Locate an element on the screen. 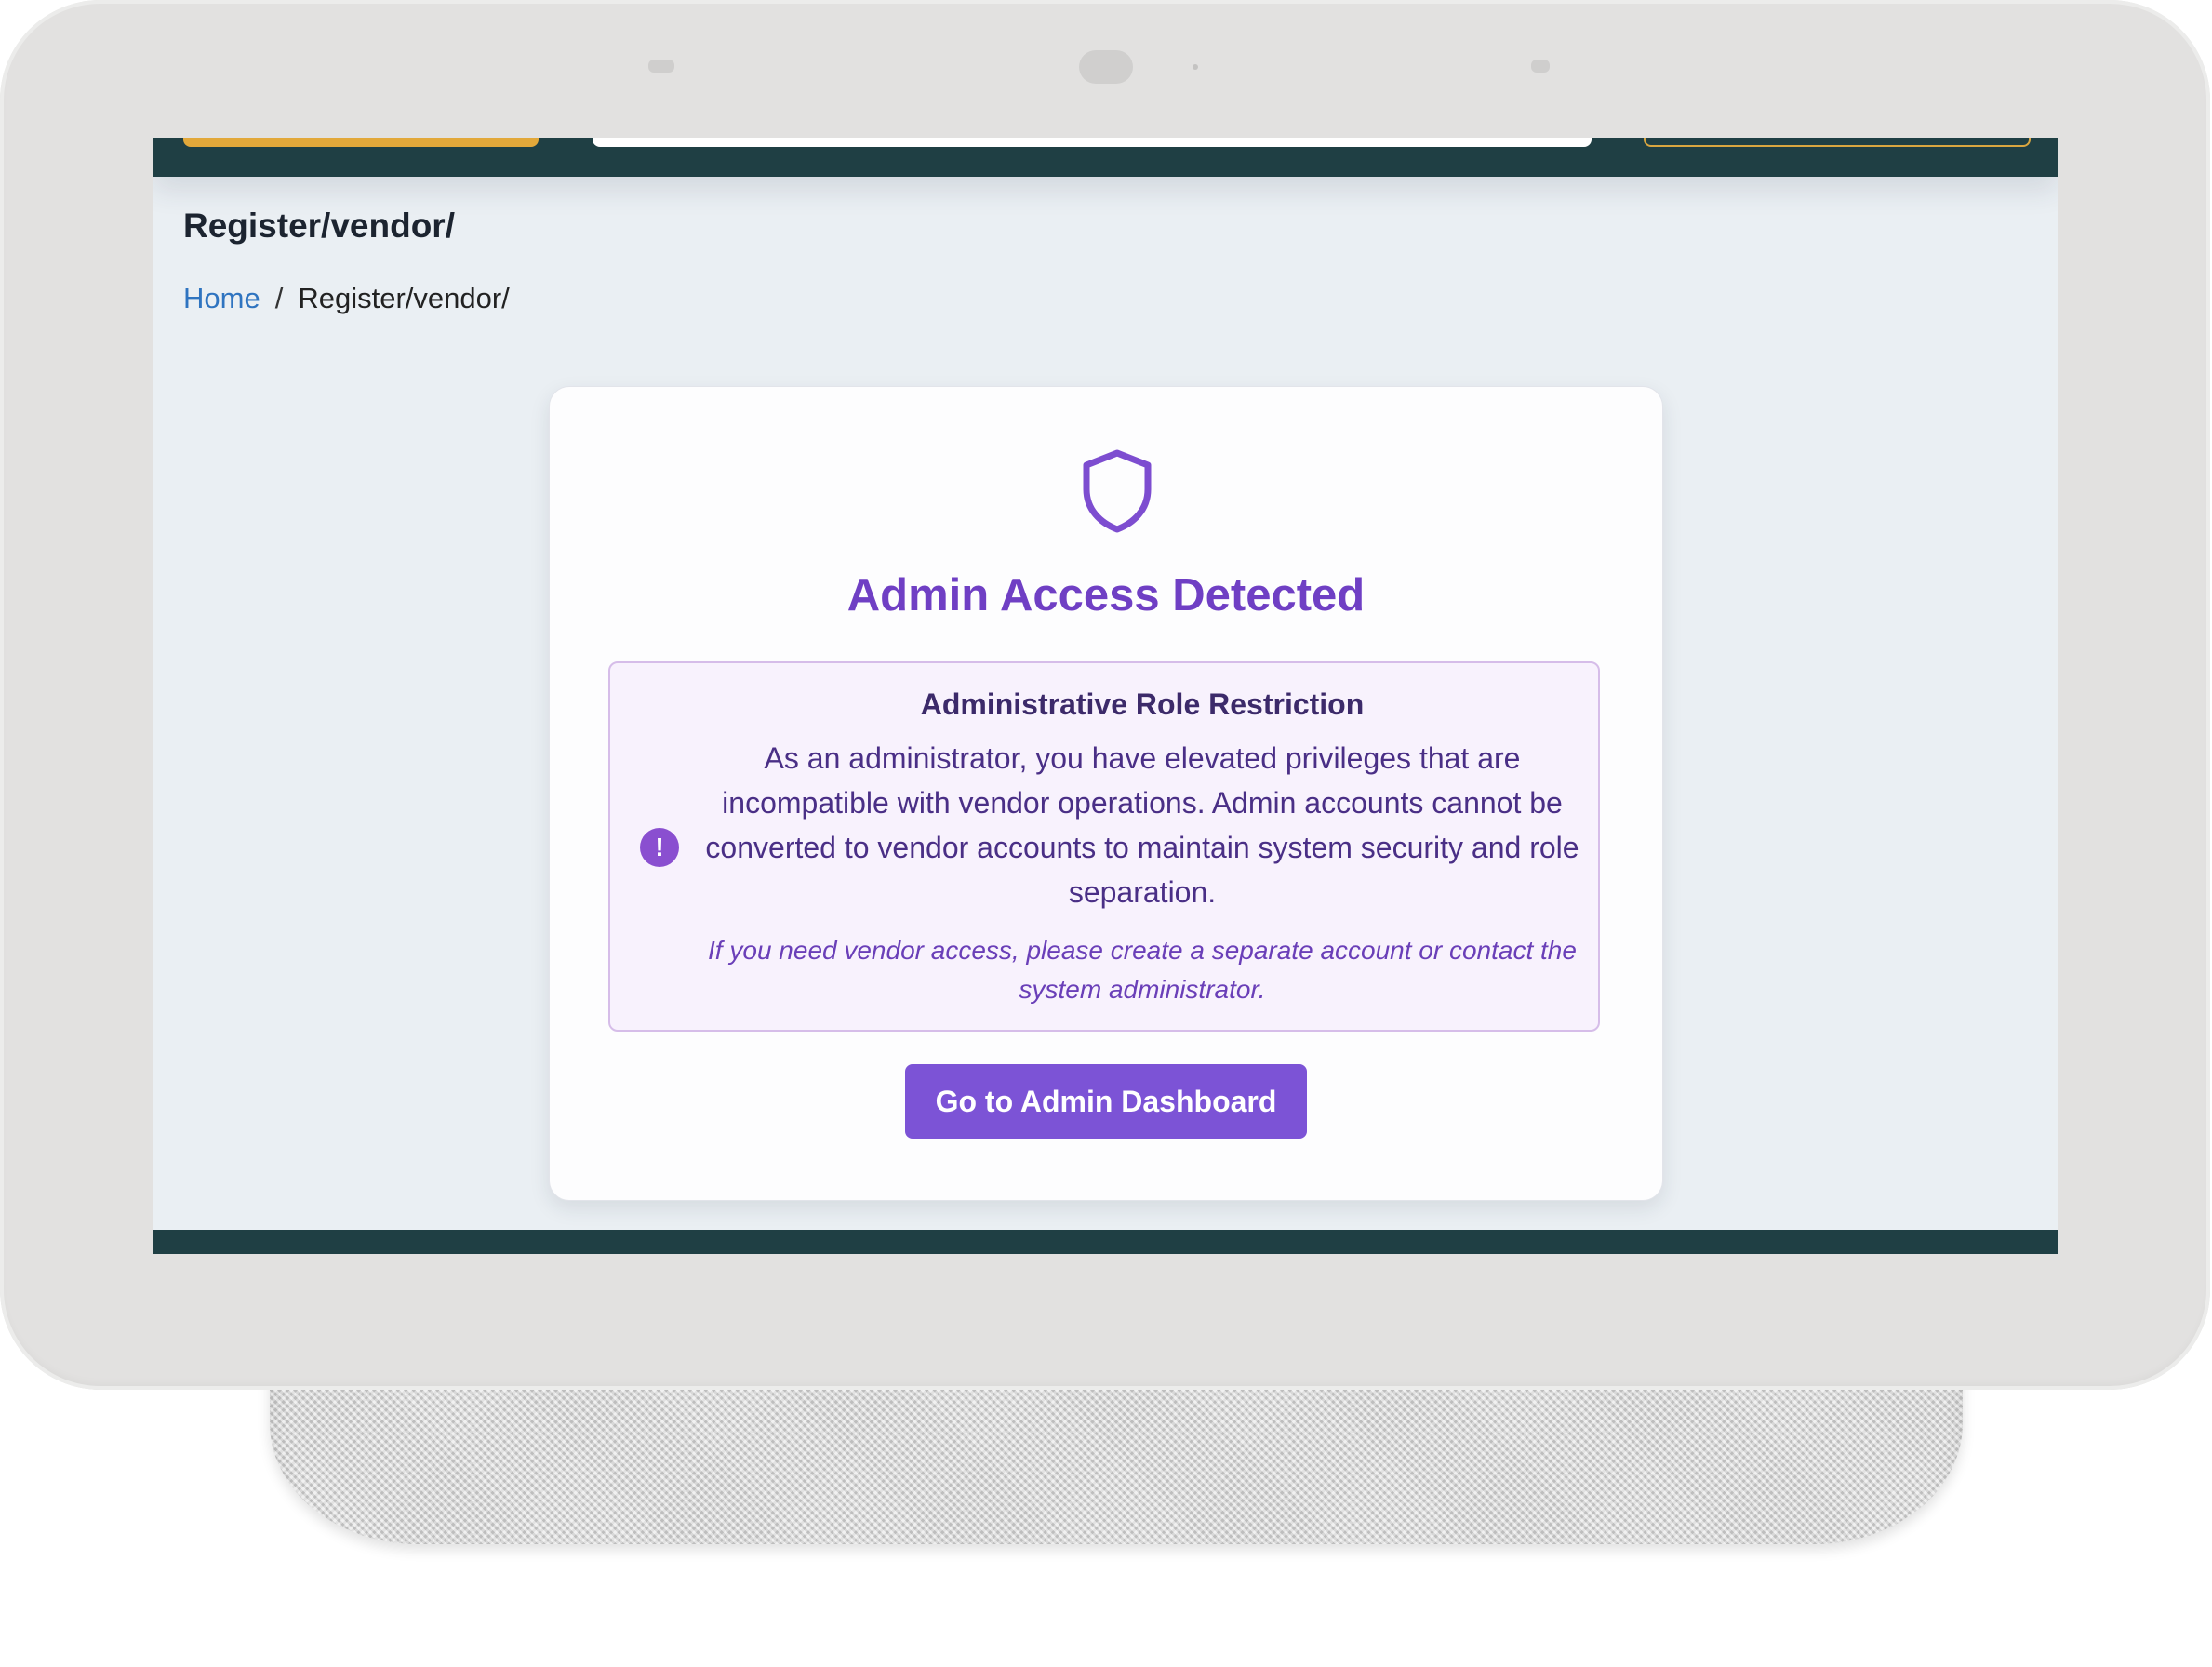 This screenshot has height=1667, width=2212. card-title: Admin Access Detected is located at coordinates (1106, 595).